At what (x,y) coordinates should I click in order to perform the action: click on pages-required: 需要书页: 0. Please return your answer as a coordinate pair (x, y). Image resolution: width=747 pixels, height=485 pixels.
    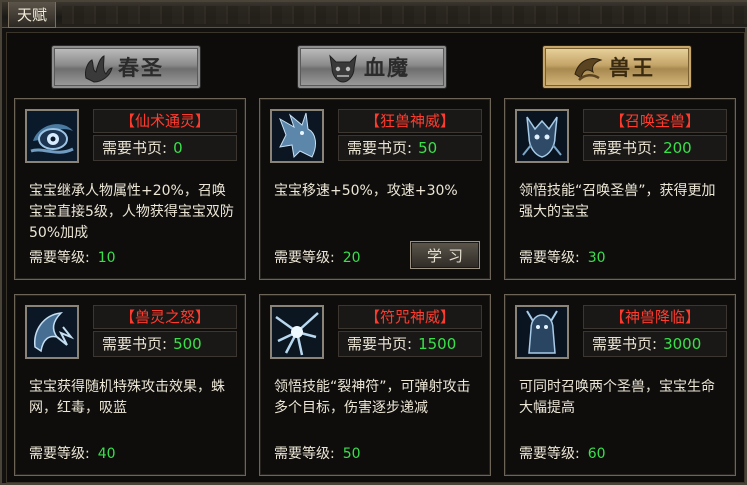
    Looking at the image, I should click on (165, 148).